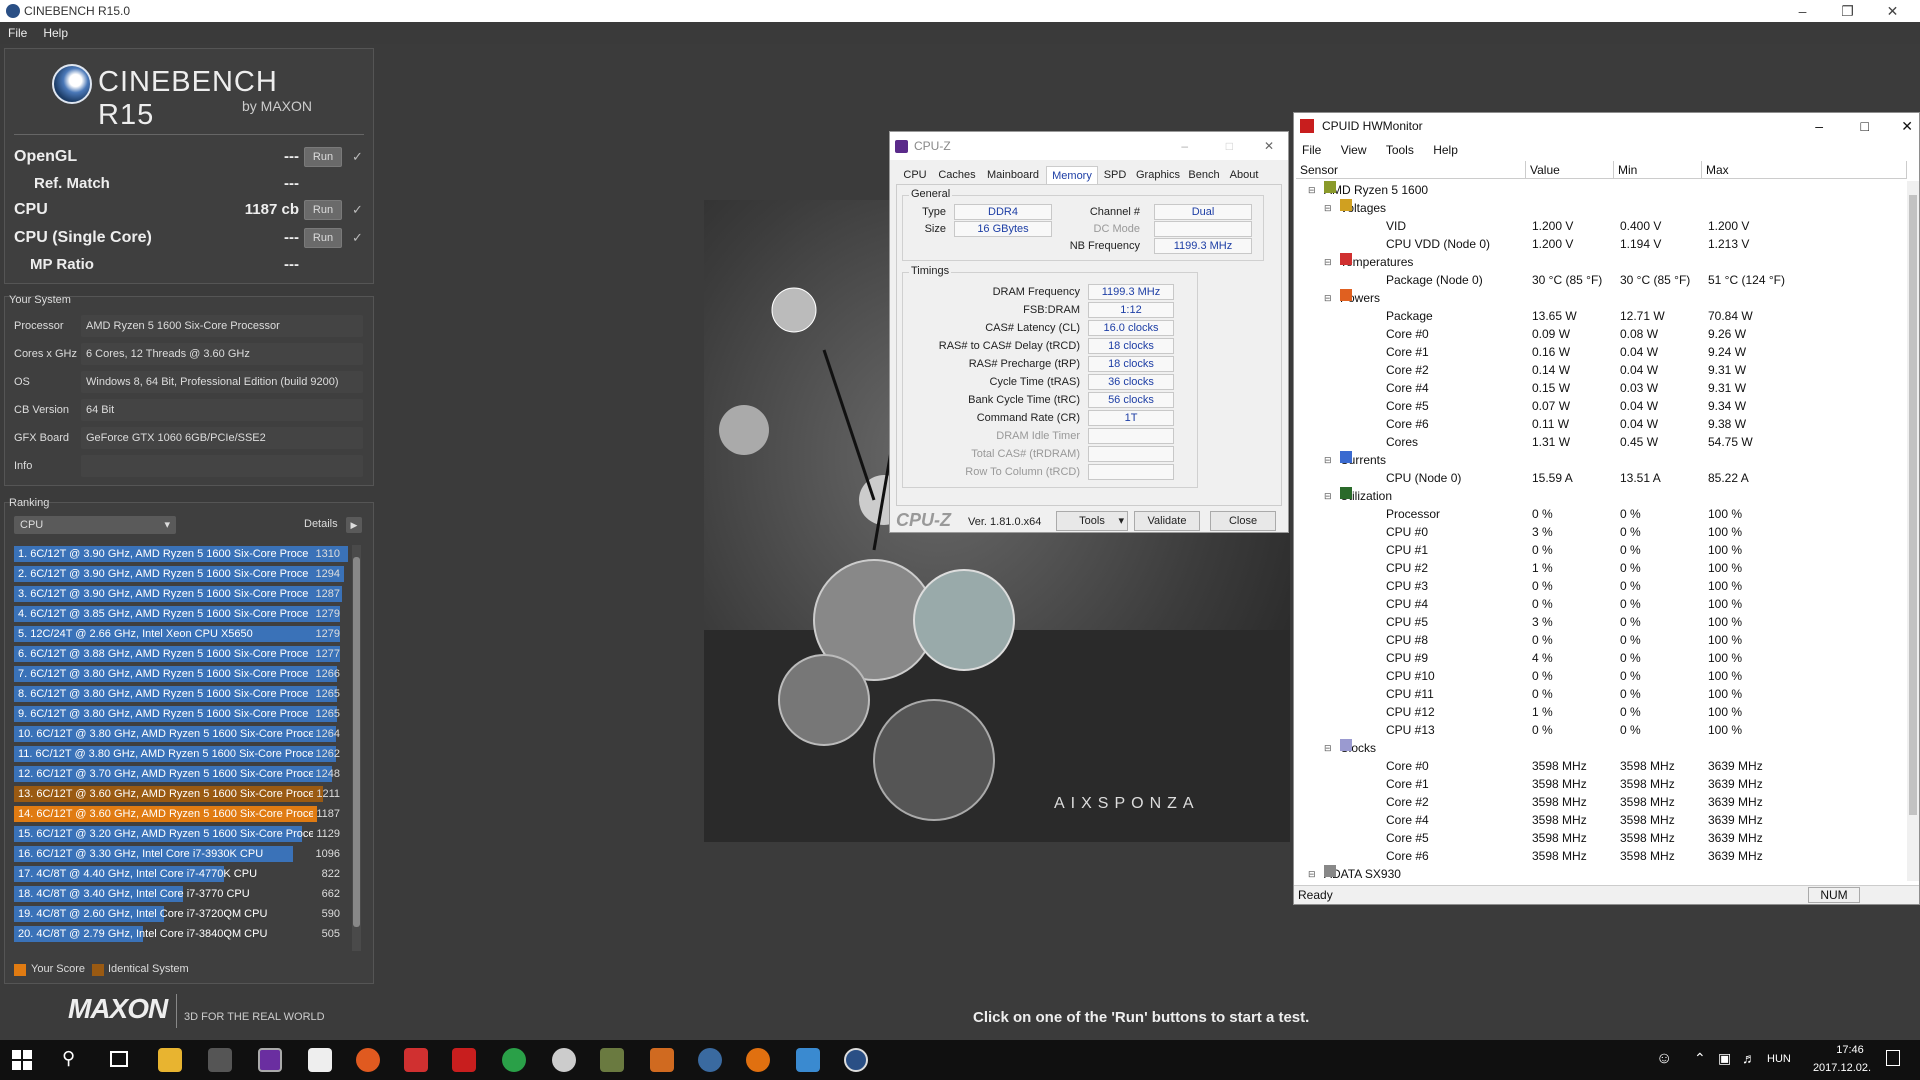  Describe the element at coordinates (1601, 586) in the screenshot. I see `sensor-row: CPU #3 0 % 0 % 100 %` at that location.